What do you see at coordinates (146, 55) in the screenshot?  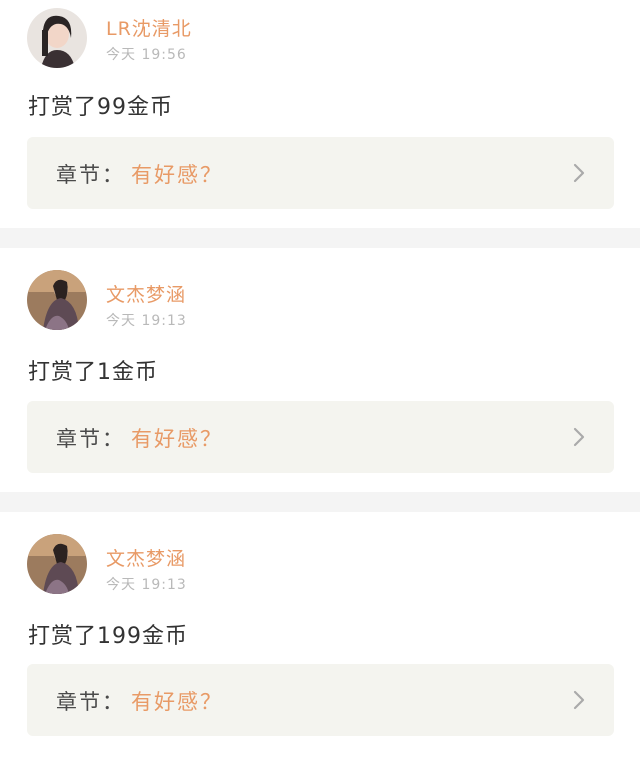 I see `post-time: 今天 19:56` at bounding box center [146, 55].